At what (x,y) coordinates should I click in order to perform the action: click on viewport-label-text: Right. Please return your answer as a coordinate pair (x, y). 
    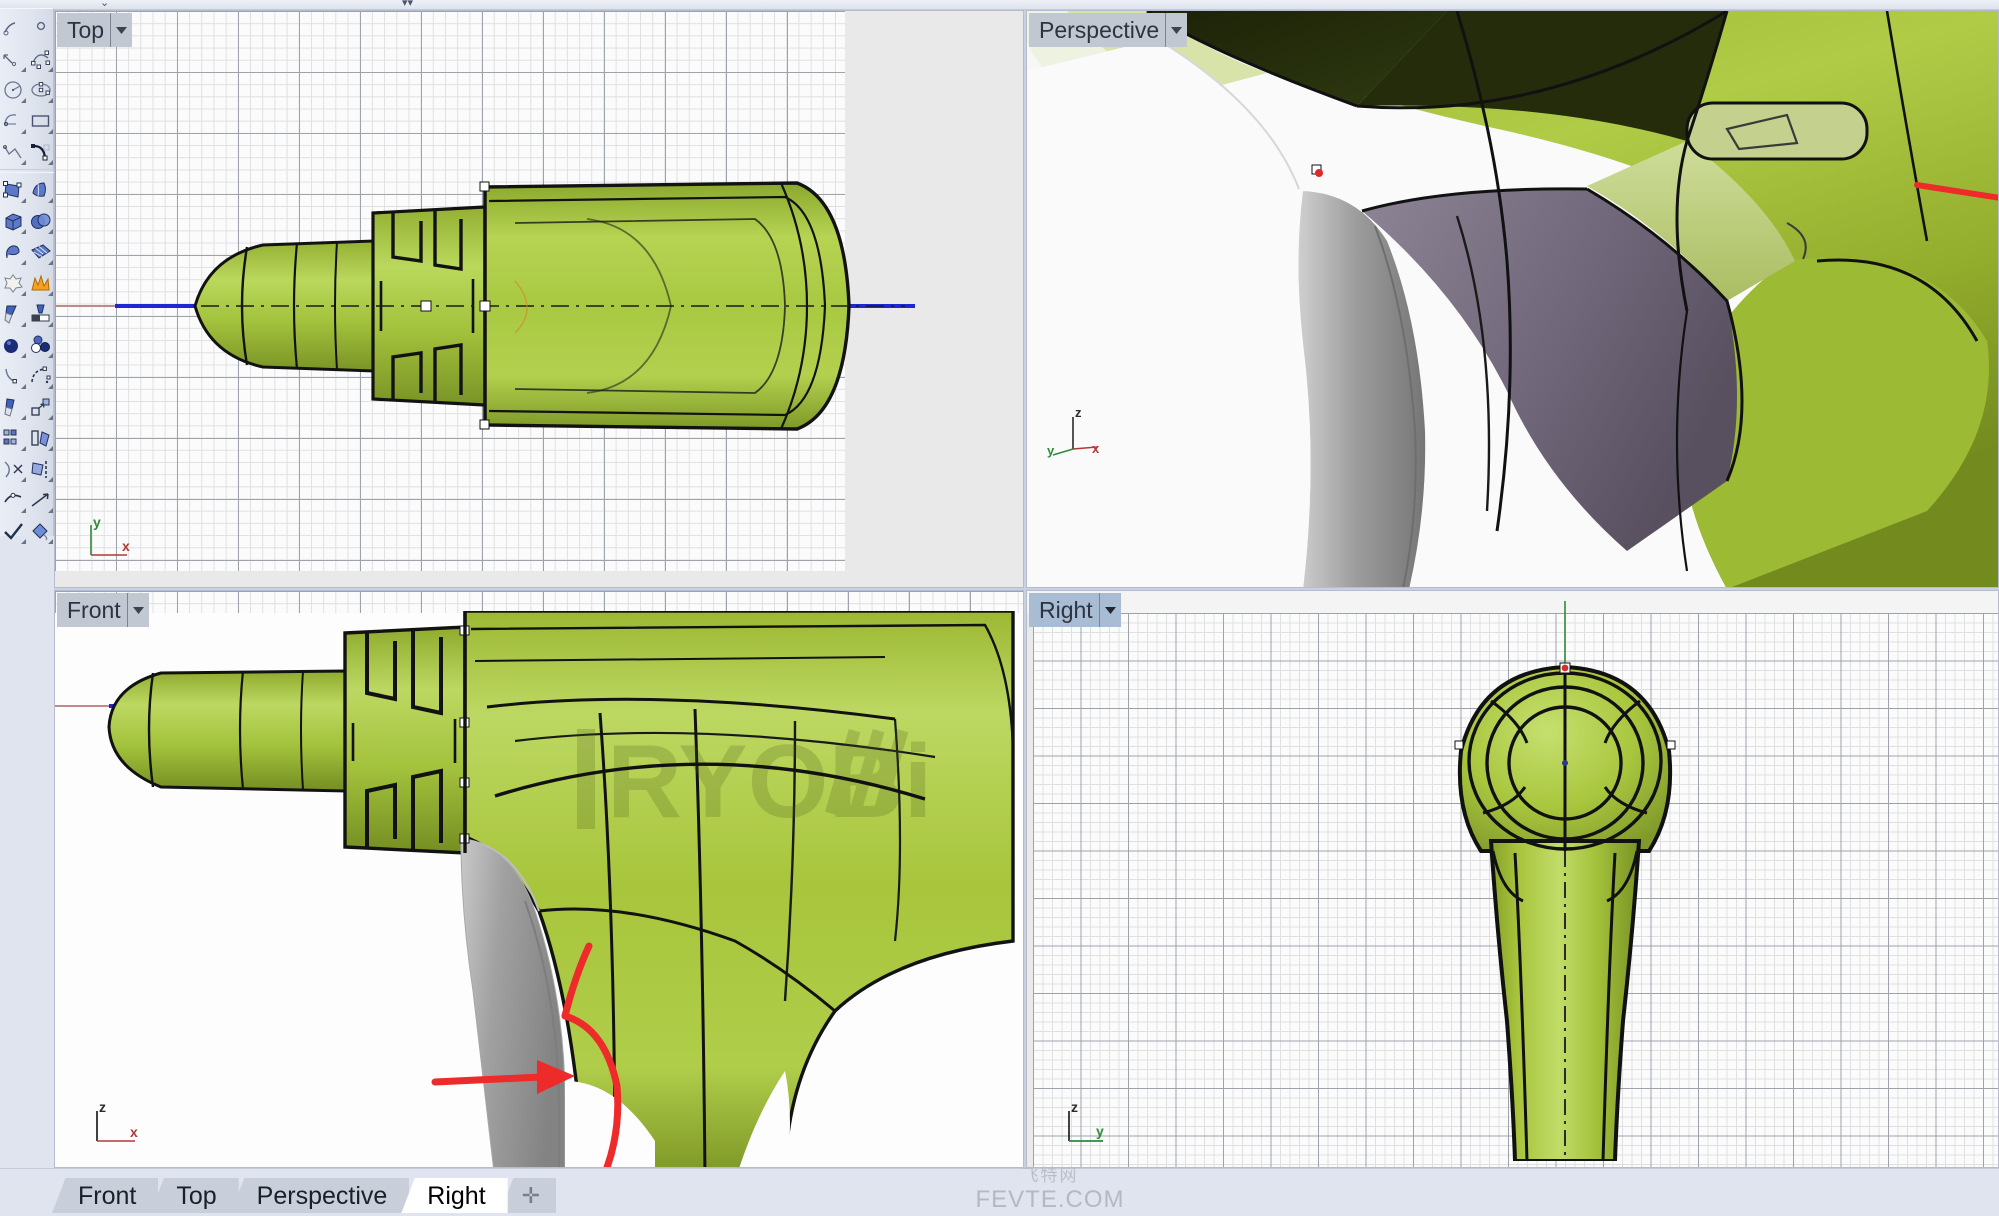
    Looking at the image, I should click on (1066, 610).